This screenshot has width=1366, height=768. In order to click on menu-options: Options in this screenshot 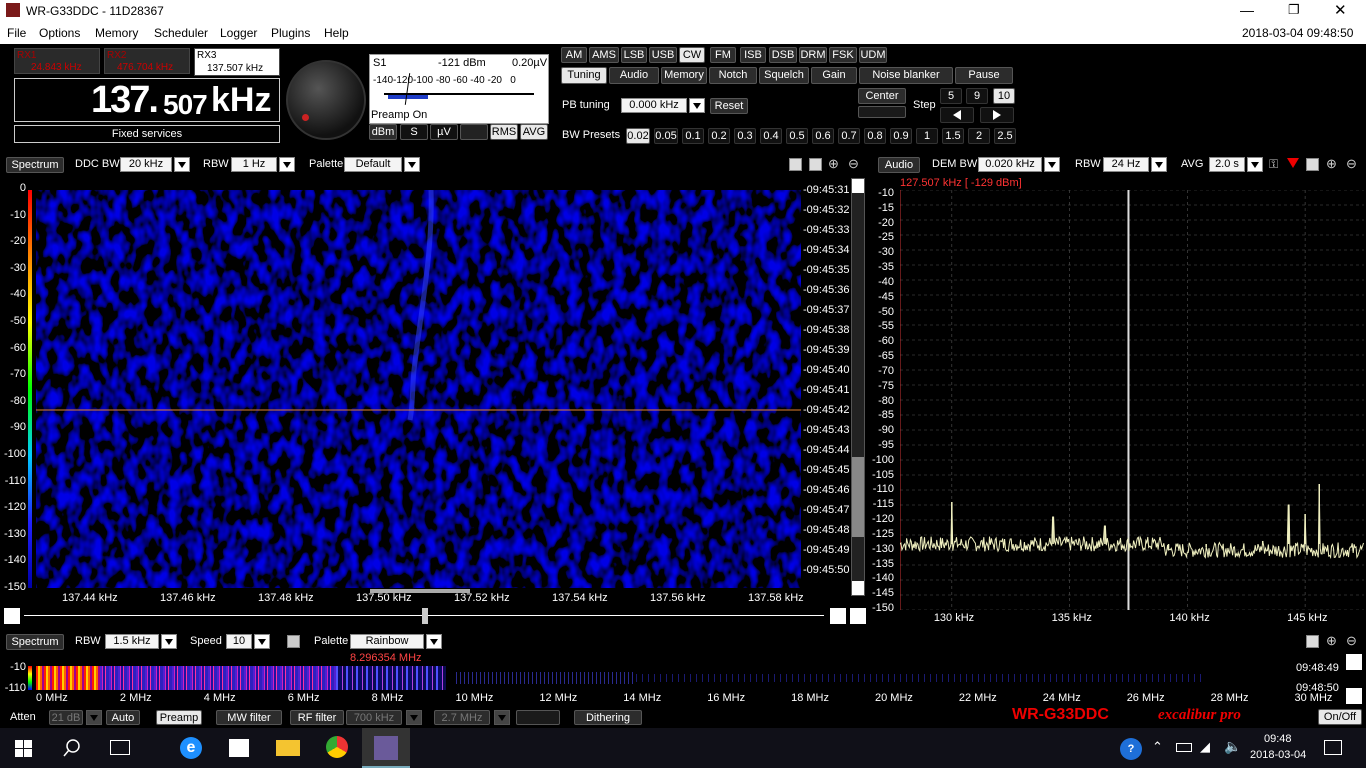, I will do `click(59, 33)`.